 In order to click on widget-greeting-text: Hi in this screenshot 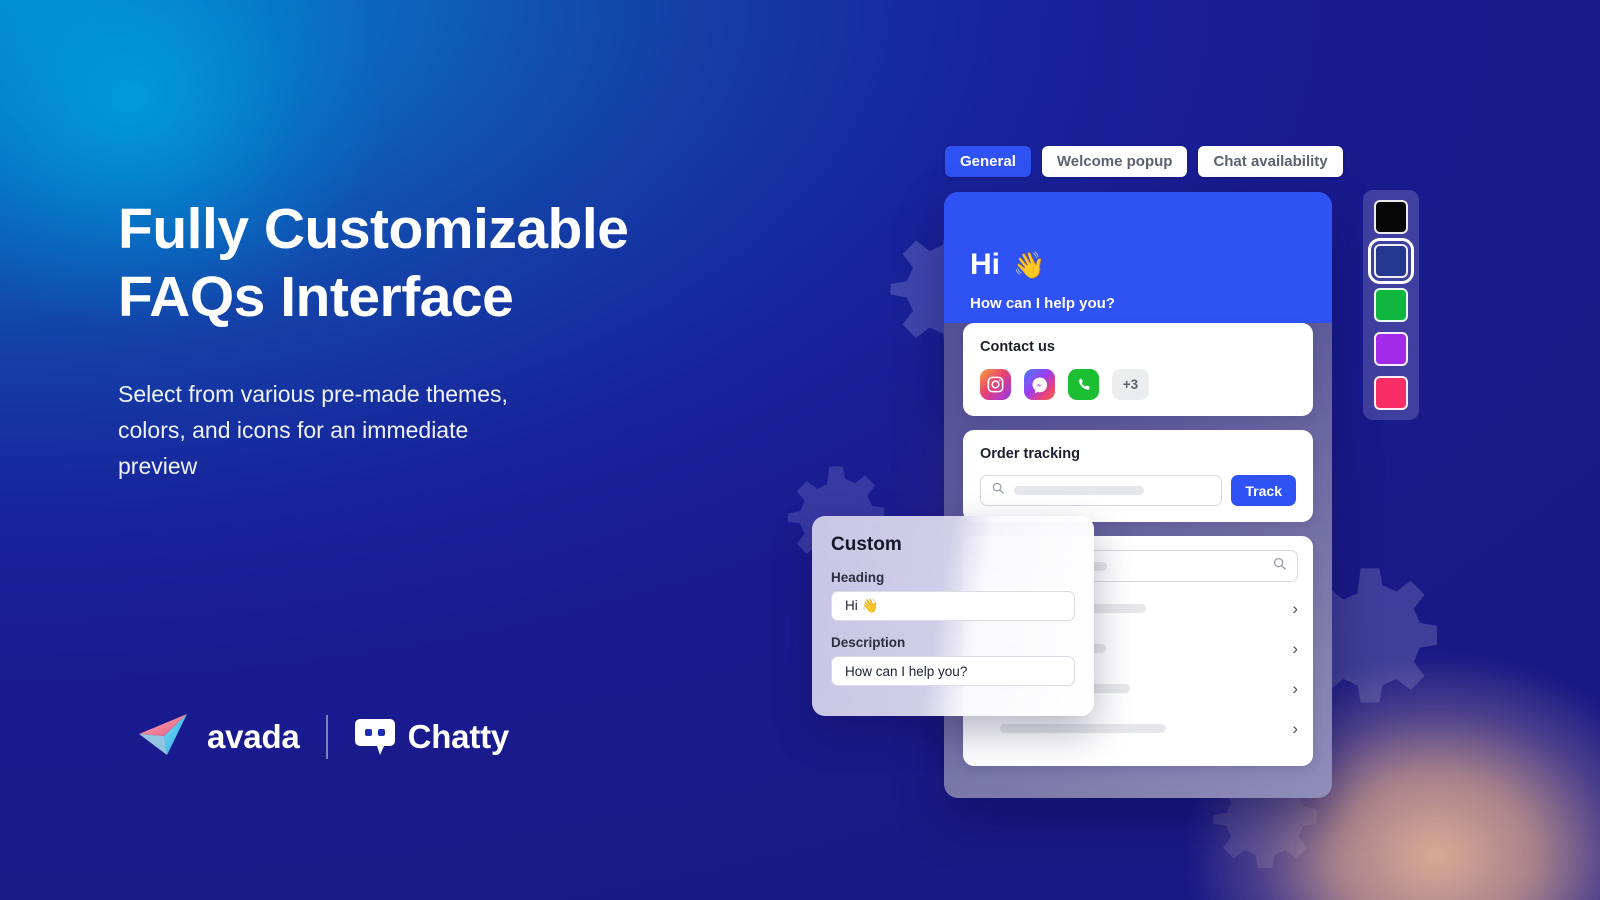, I will do `click(985, 264)`.